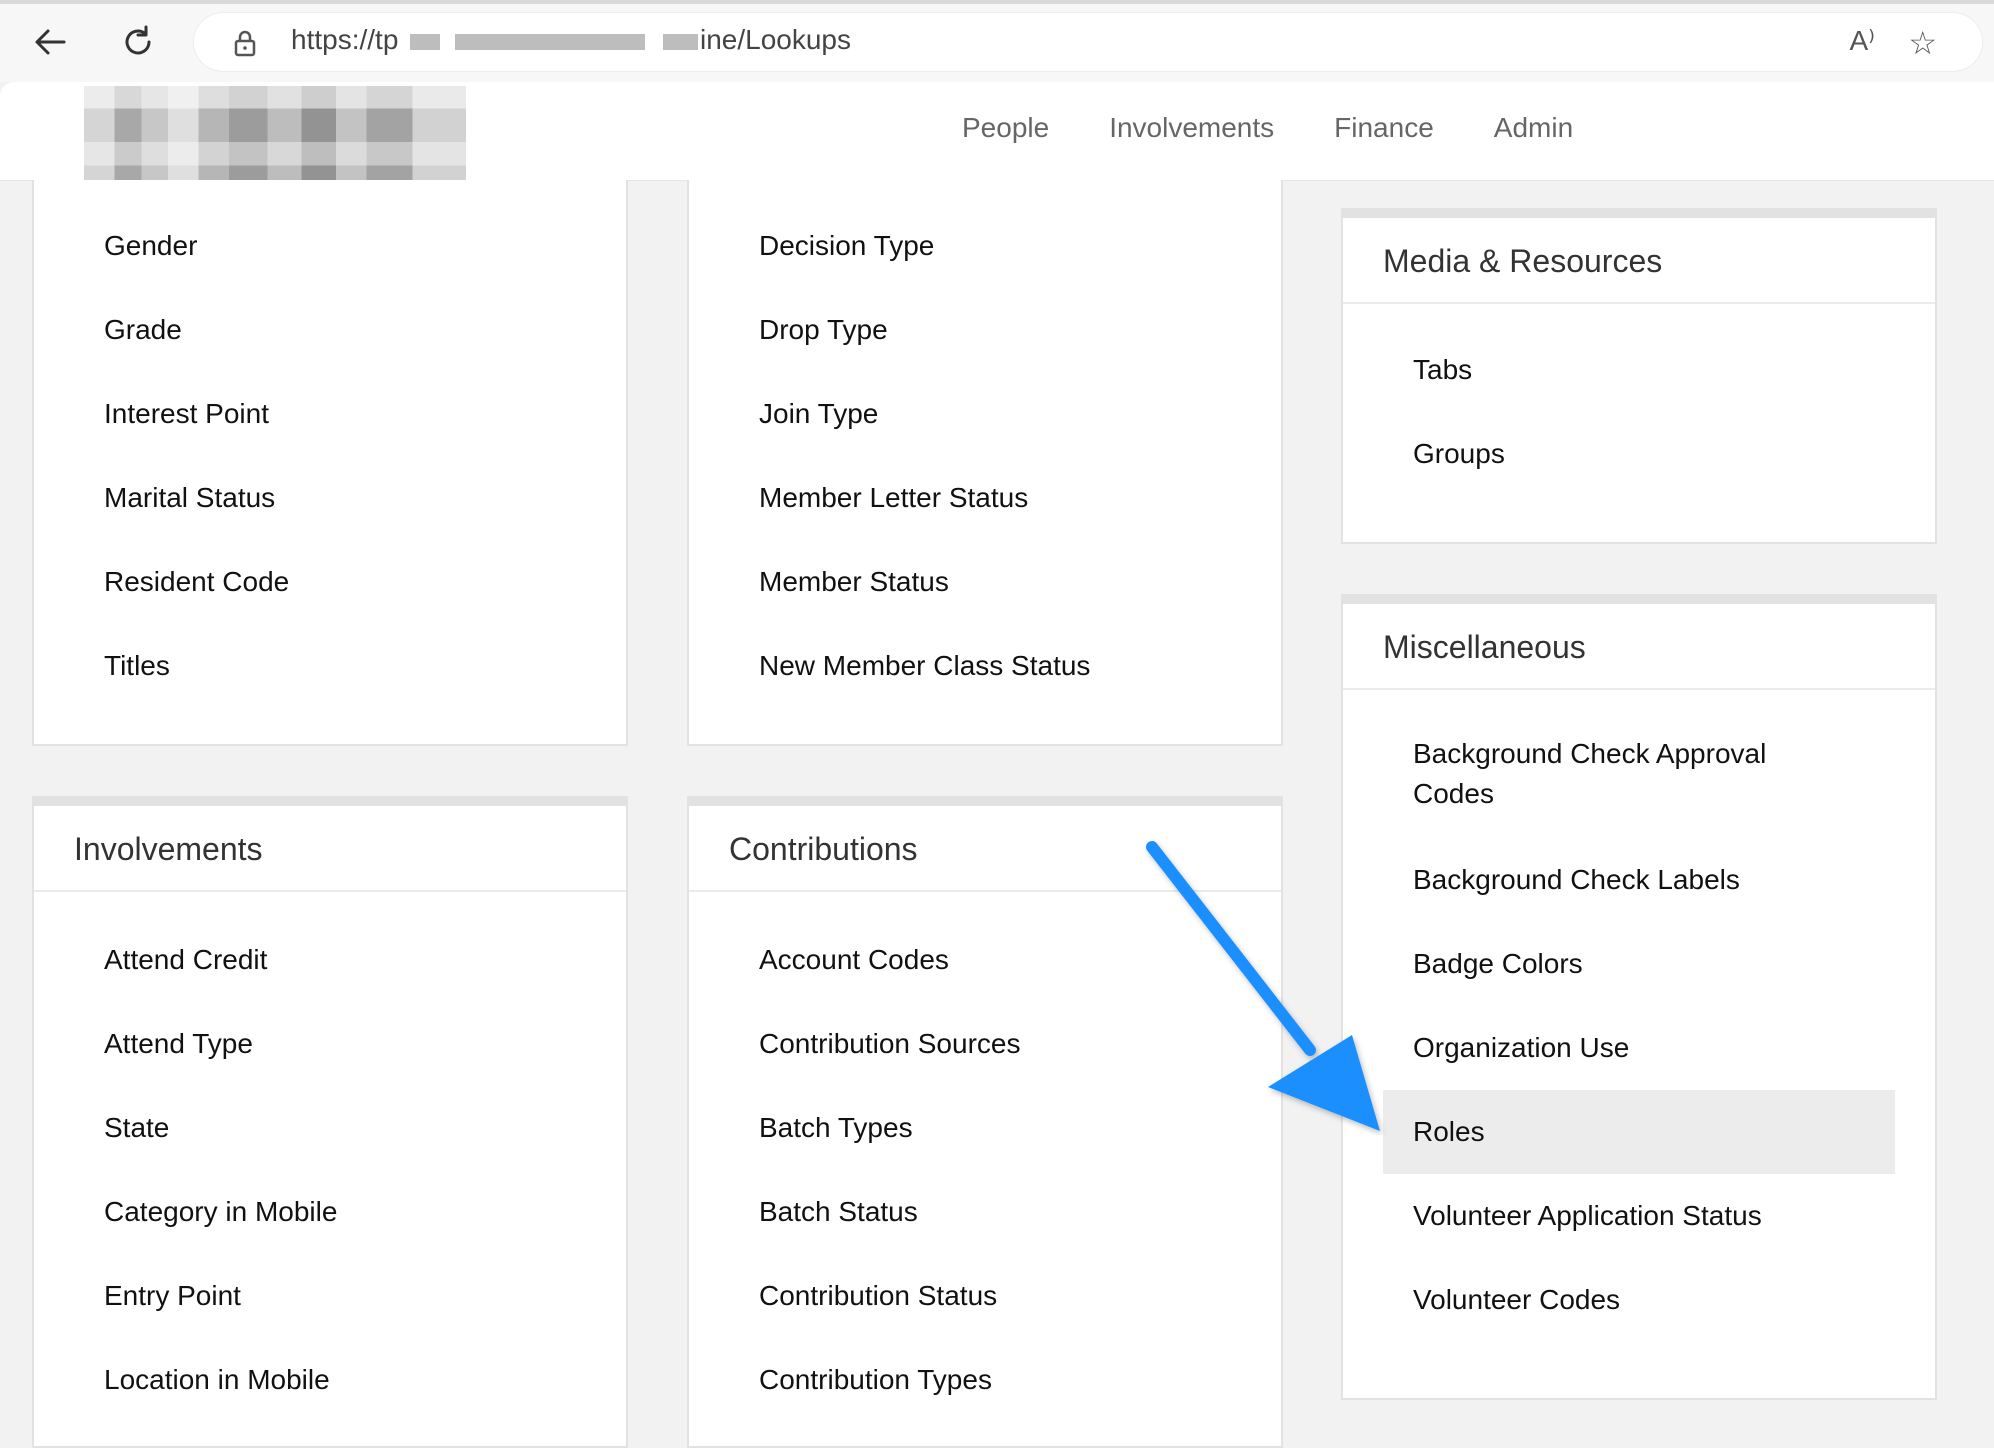 Image resolution: width=1994 pixels, height=1448 pixels. Describe the element at coordinates (1639, 261) in the screenshot. I see `media-resources-title: Media & Resources` at that location.